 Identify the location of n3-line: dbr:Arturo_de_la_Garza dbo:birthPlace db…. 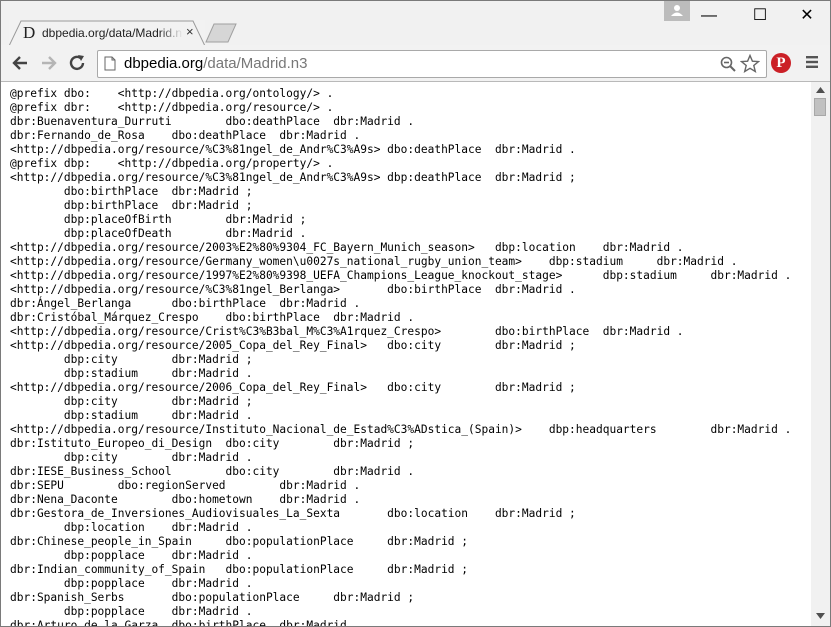
(185, 622).